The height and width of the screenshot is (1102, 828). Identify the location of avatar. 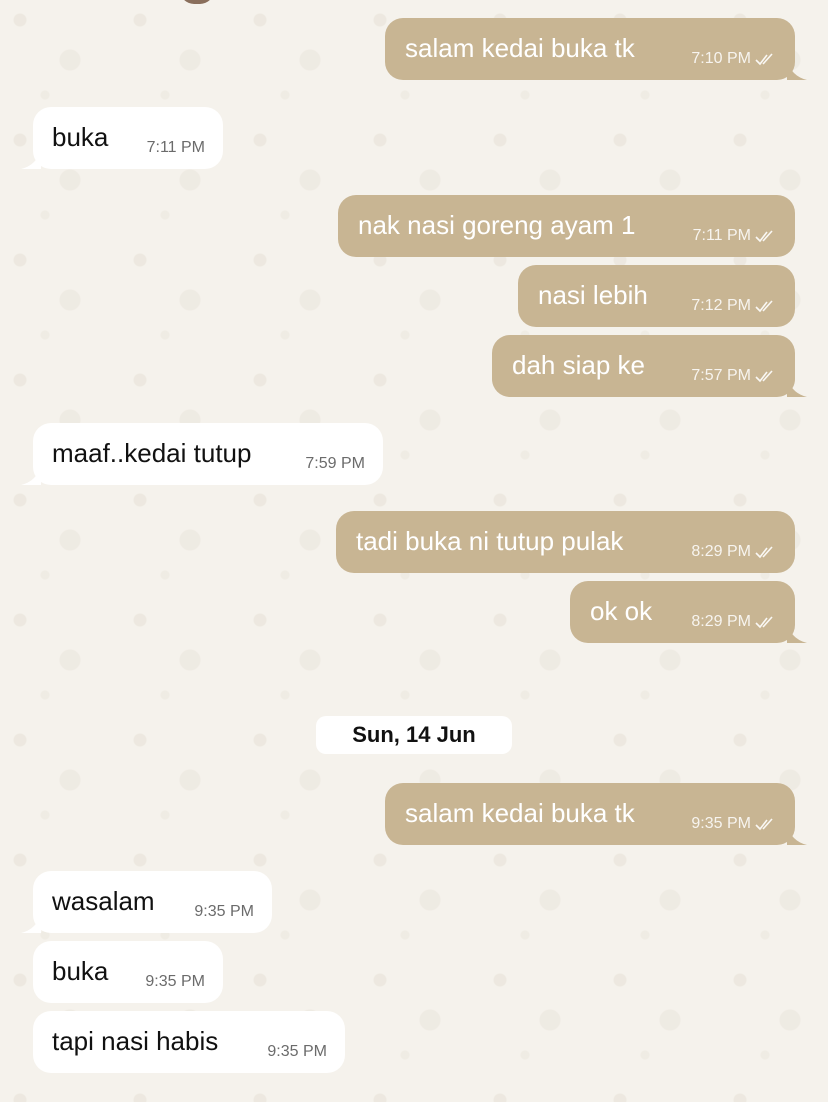
(197, 2).